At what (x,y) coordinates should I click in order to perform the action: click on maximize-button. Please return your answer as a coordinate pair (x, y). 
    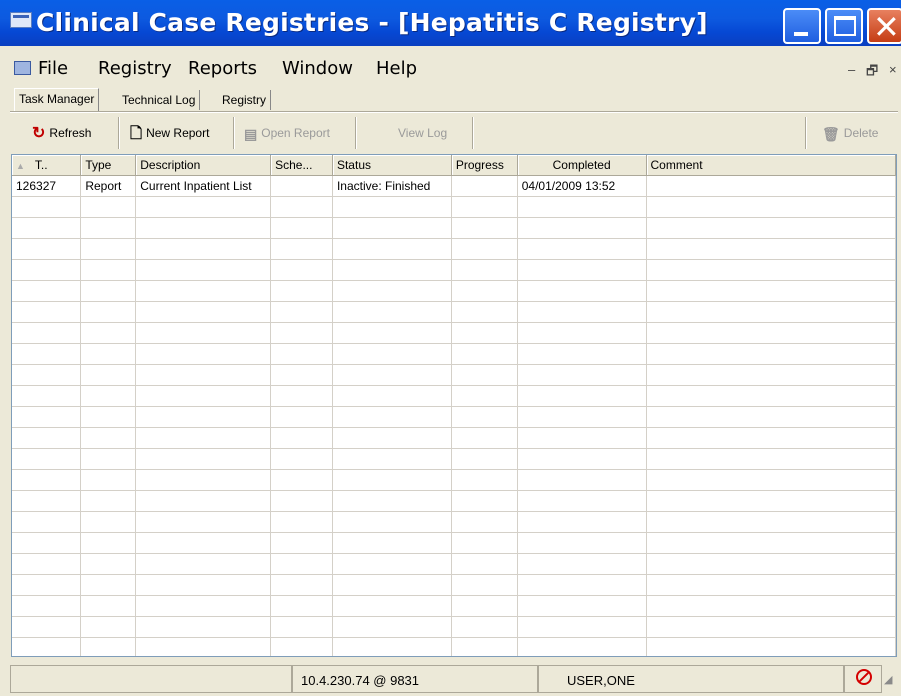
    Looking at the image, I should click on (844, 26).